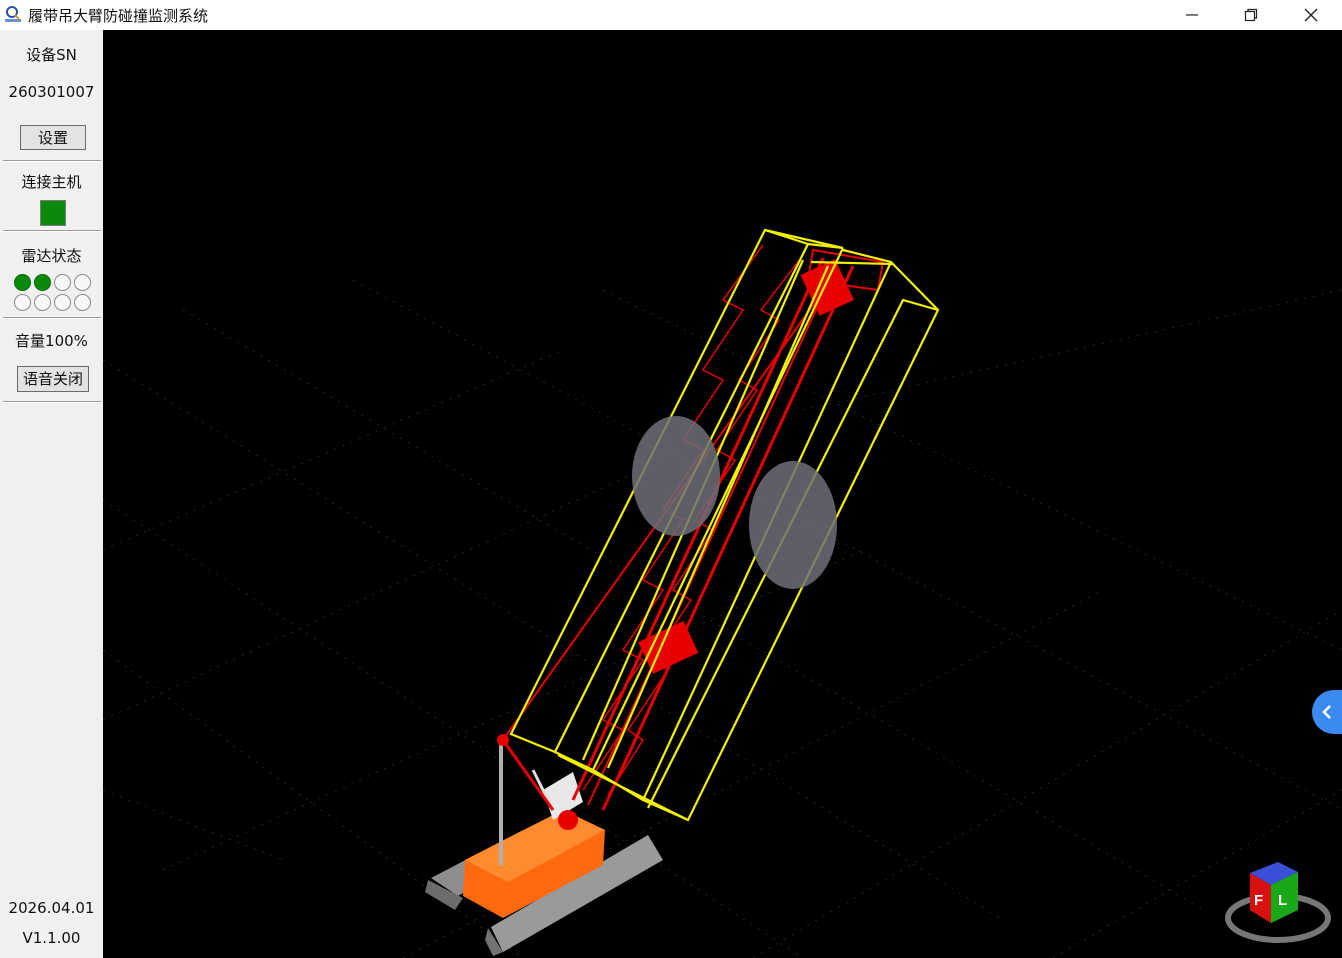  Describe the element at coordinates (1258, 900) in the screenshot. I see `view-cube-front-label: F` at that location.